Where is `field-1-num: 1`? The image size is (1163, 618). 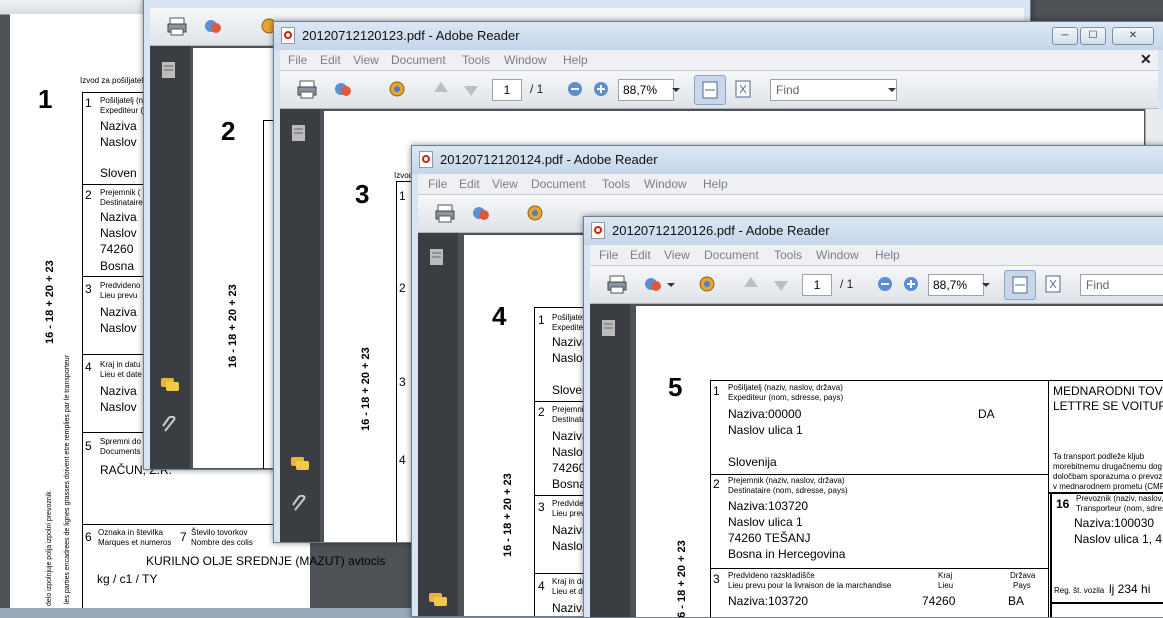 field-1-num: 1 is located at coordinates (541, 320).